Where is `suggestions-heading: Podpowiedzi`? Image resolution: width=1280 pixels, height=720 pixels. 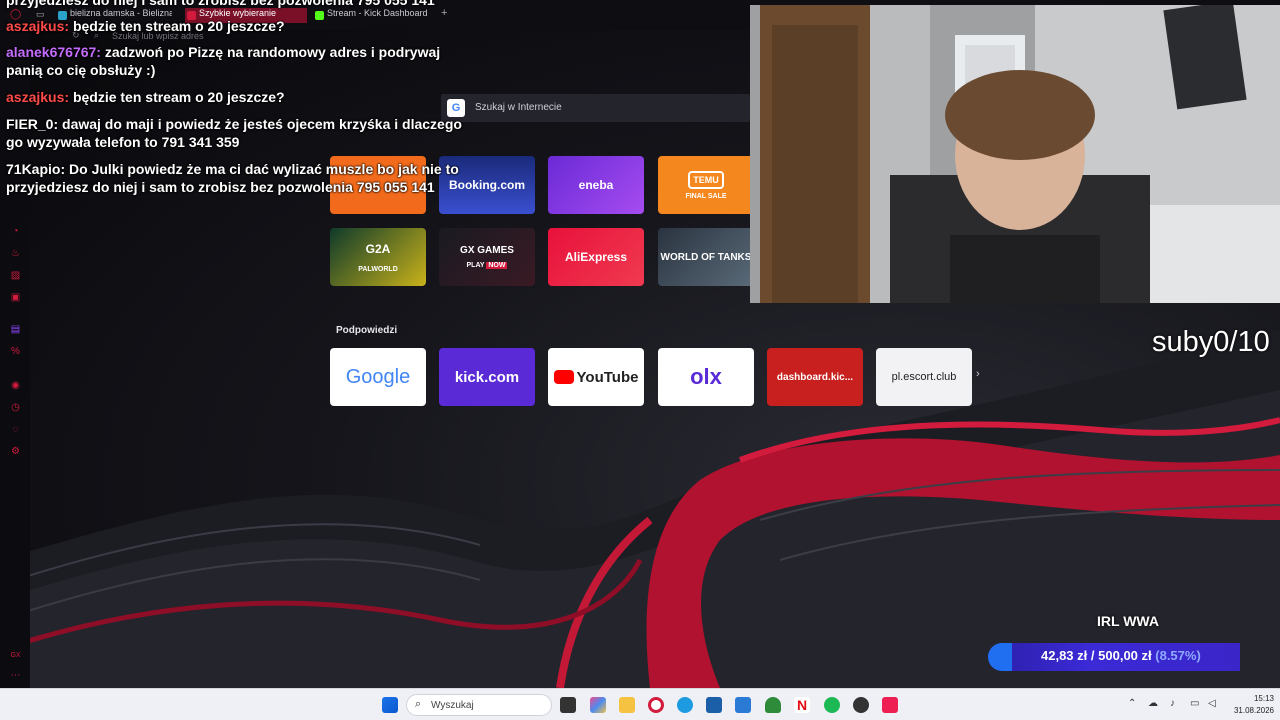
suggestions-heading: Podpowiedzi is located at coordinates (367, 330).